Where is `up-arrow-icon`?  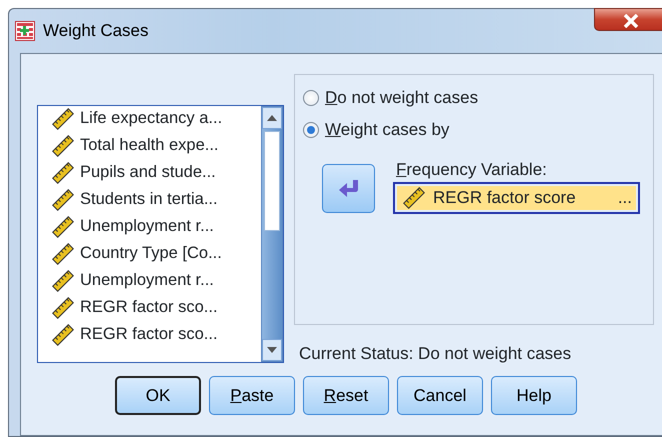
up-arrow-icon is located at coordinates (272, 118).